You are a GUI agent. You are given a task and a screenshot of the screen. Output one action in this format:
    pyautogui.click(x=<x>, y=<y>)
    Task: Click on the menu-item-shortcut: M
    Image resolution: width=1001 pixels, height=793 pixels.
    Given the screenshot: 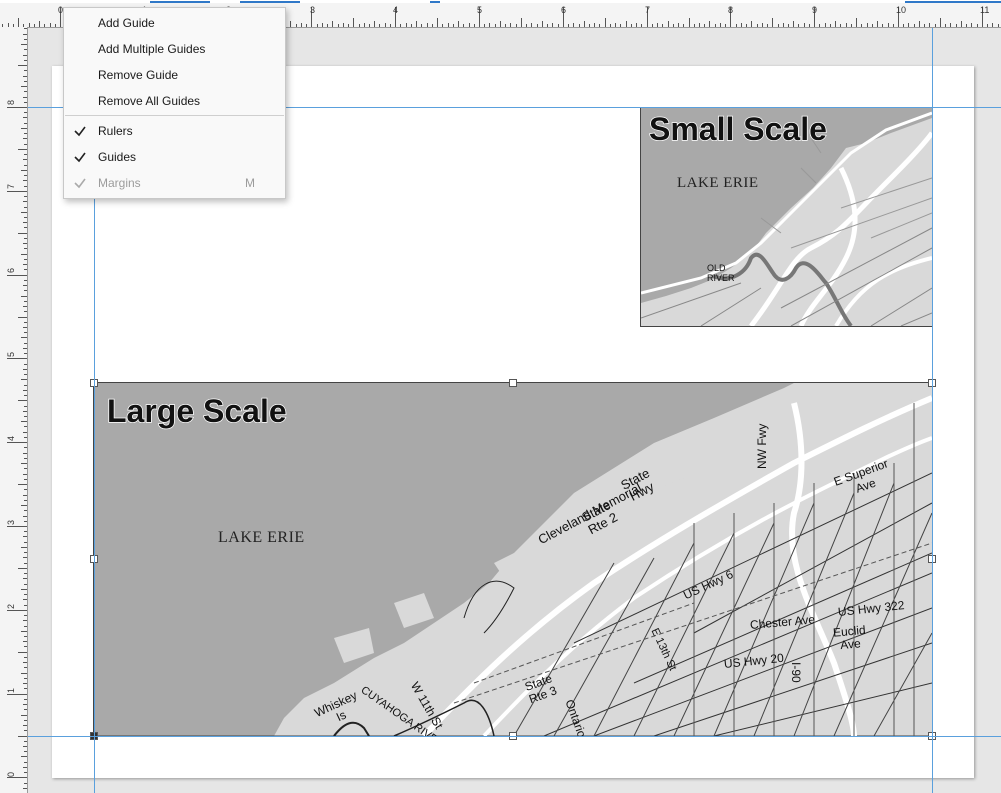 What is the action you would take?
    pyautogui.click(x=250, y=183)
    